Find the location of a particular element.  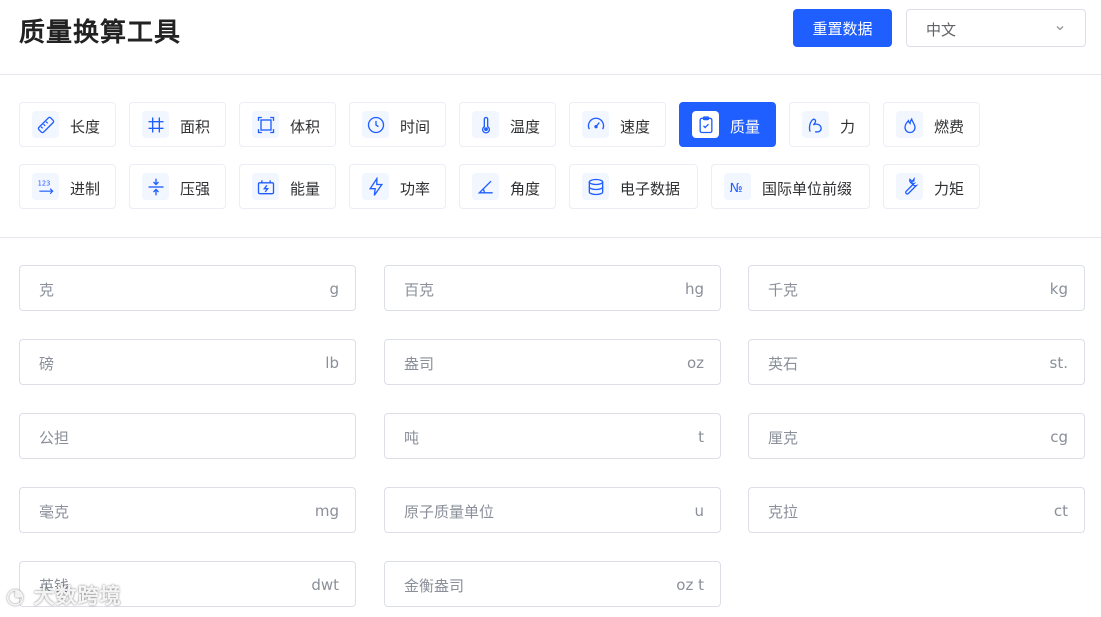

field-label: 英石 is located at coordinates (783, 364).